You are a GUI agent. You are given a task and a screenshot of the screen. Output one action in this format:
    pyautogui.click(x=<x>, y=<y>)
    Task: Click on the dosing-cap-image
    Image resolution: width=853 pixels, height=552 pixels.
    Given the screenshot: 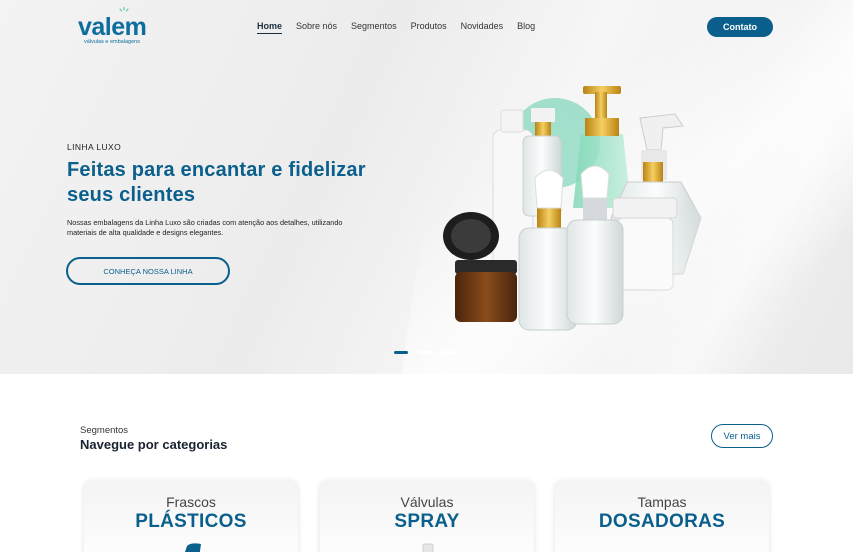 What is the action you would take?
    pyautogui.click(x=662, y=545)
    